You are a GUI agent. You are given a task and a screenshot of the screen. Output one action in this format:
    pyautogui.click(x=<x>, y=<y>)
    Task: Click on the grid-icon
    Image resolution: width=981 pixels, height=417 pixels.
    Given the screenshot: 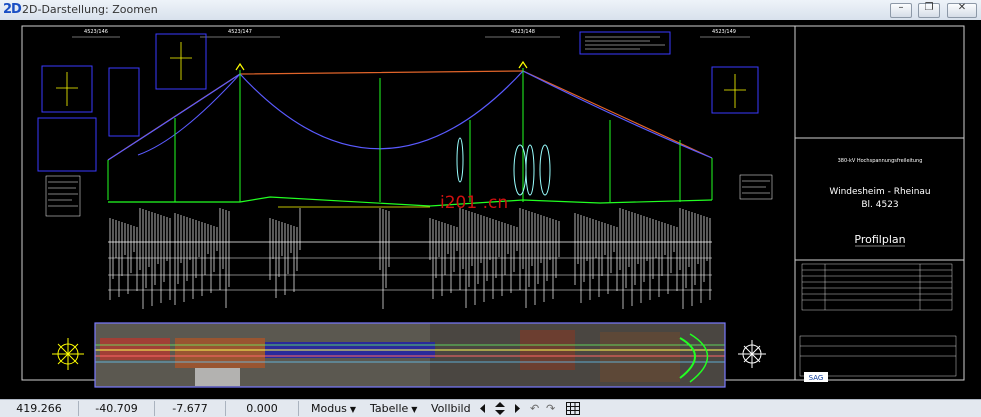 What is the action you would take?
    pyautogui.click(x=573, y=408)
    